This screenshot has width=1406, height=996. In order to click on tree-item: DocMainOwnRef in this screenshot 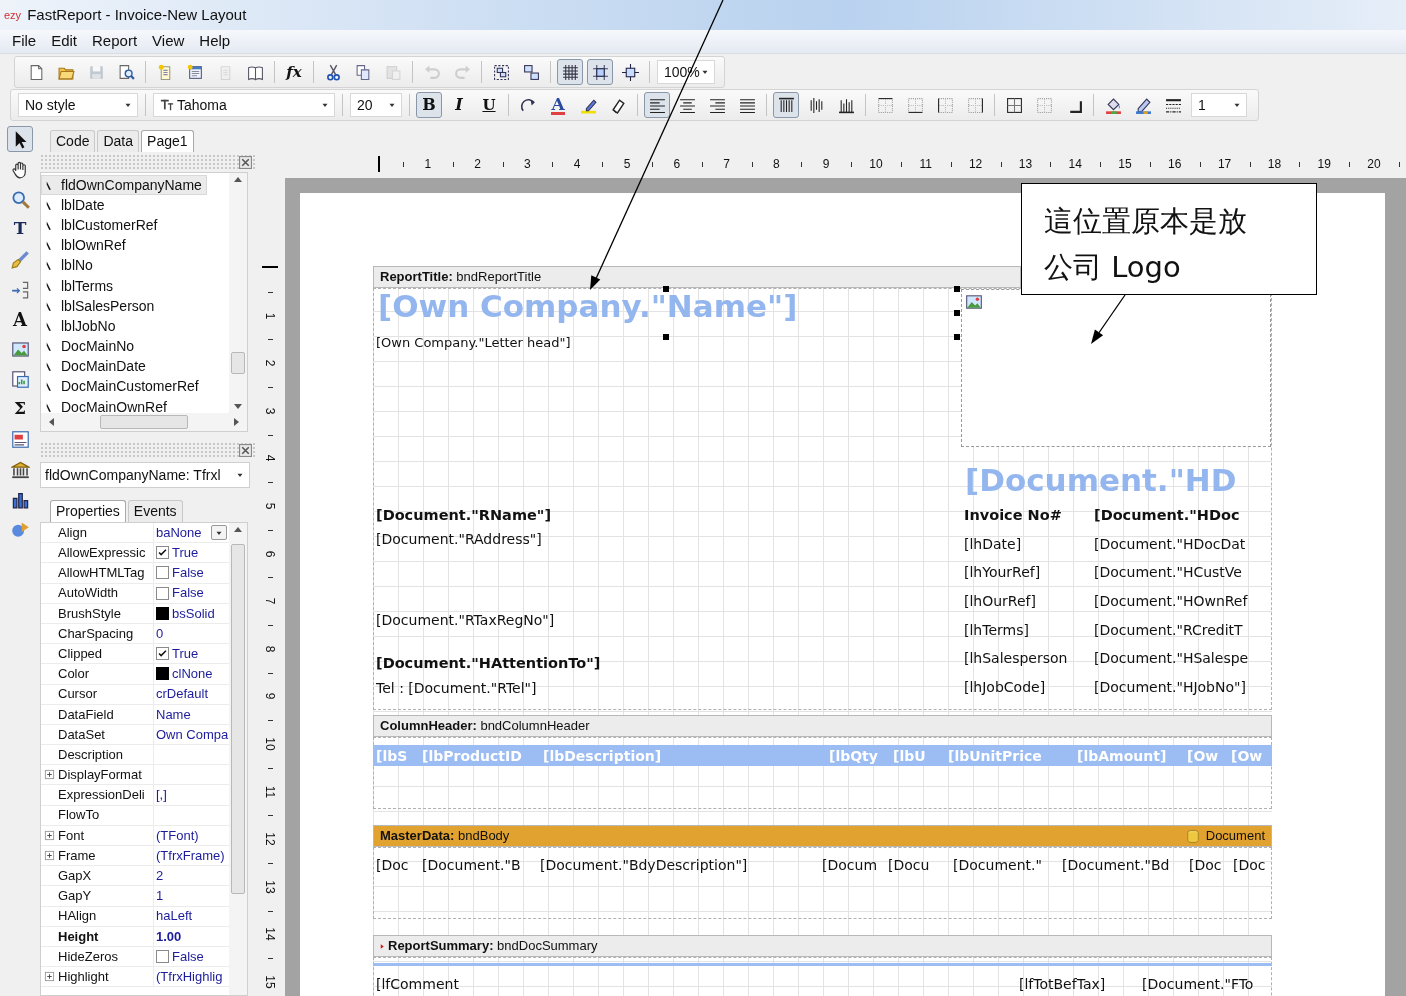, I will do `click(106, 405)`.